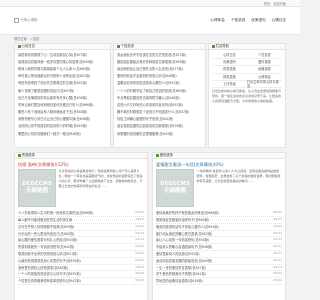  Describe the element at coordinates (219, 282) in the screenshot. I see `list-item: 异地恋的经典情话语录(总639篇) 05/20` at that location.